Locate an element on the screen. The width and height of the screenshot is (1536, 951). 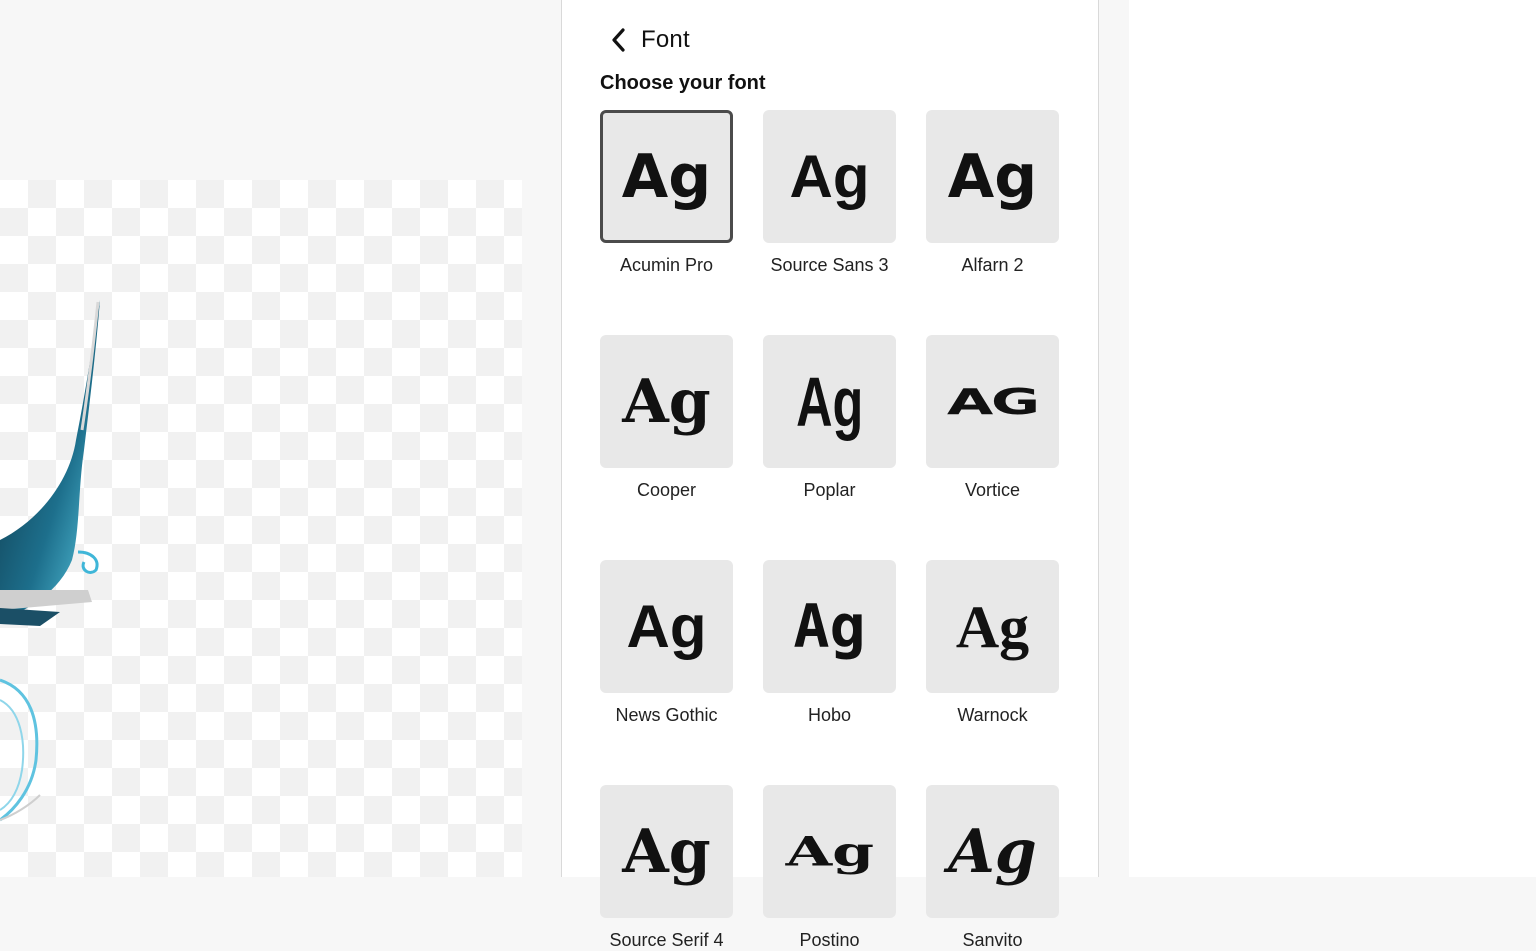
font-sample: AG is located at coordinates (993, 401).